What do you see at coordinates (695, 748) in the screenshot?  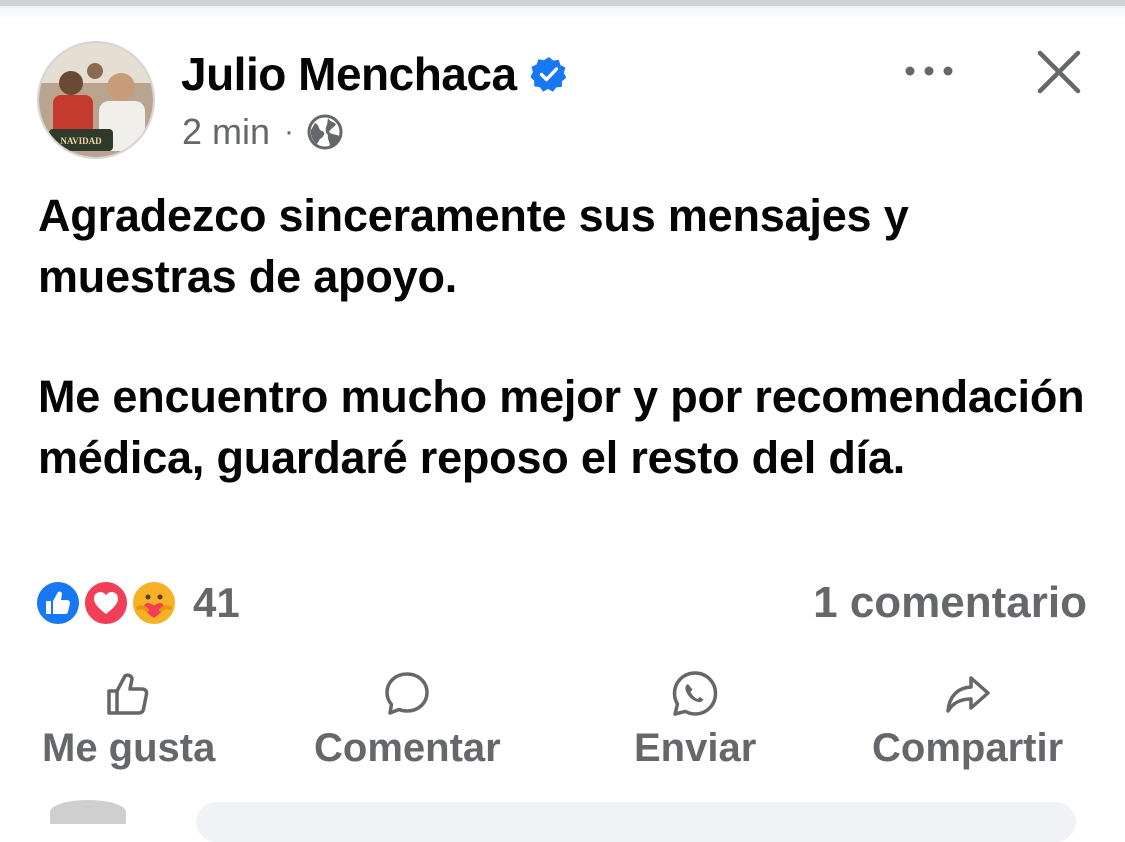 I see `send-label: Enviar` at bounding box center [695, 748].